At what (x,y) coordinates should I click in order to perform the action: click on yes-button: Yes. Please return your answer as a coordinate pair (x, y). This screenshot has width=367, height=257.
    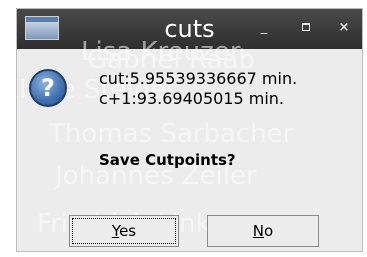
    Looking at the image, I should click on (124, 231).